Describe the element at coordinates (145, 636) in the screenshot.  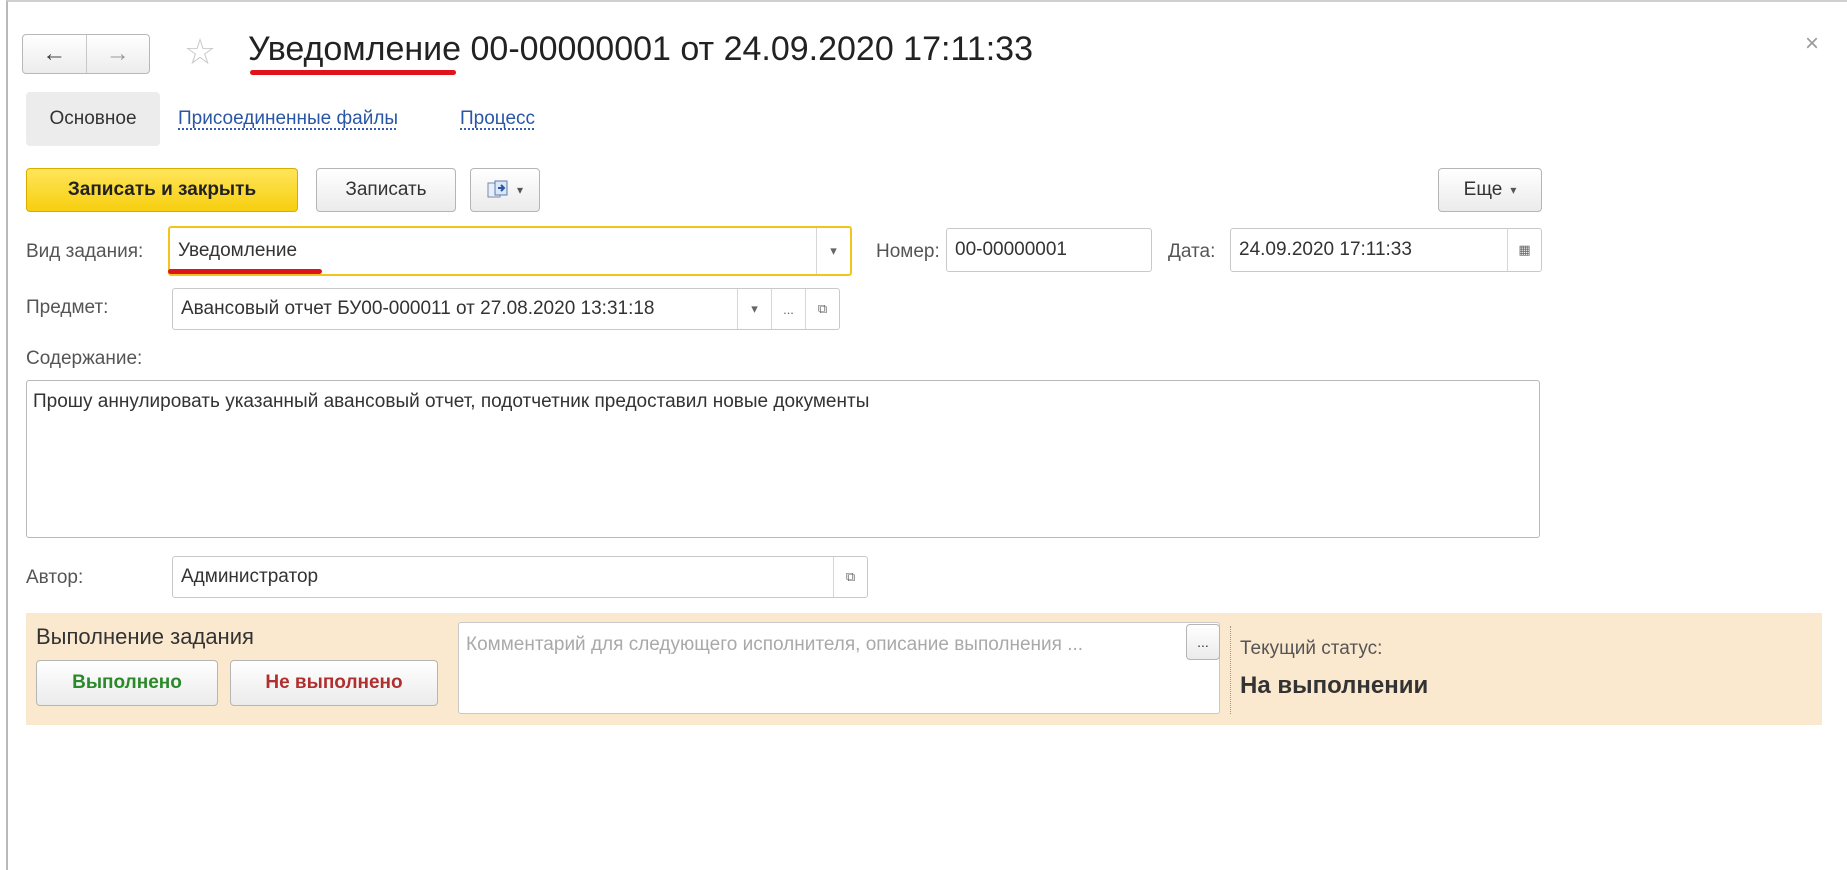
I see `execution-title: Выполнение задания` at that location.